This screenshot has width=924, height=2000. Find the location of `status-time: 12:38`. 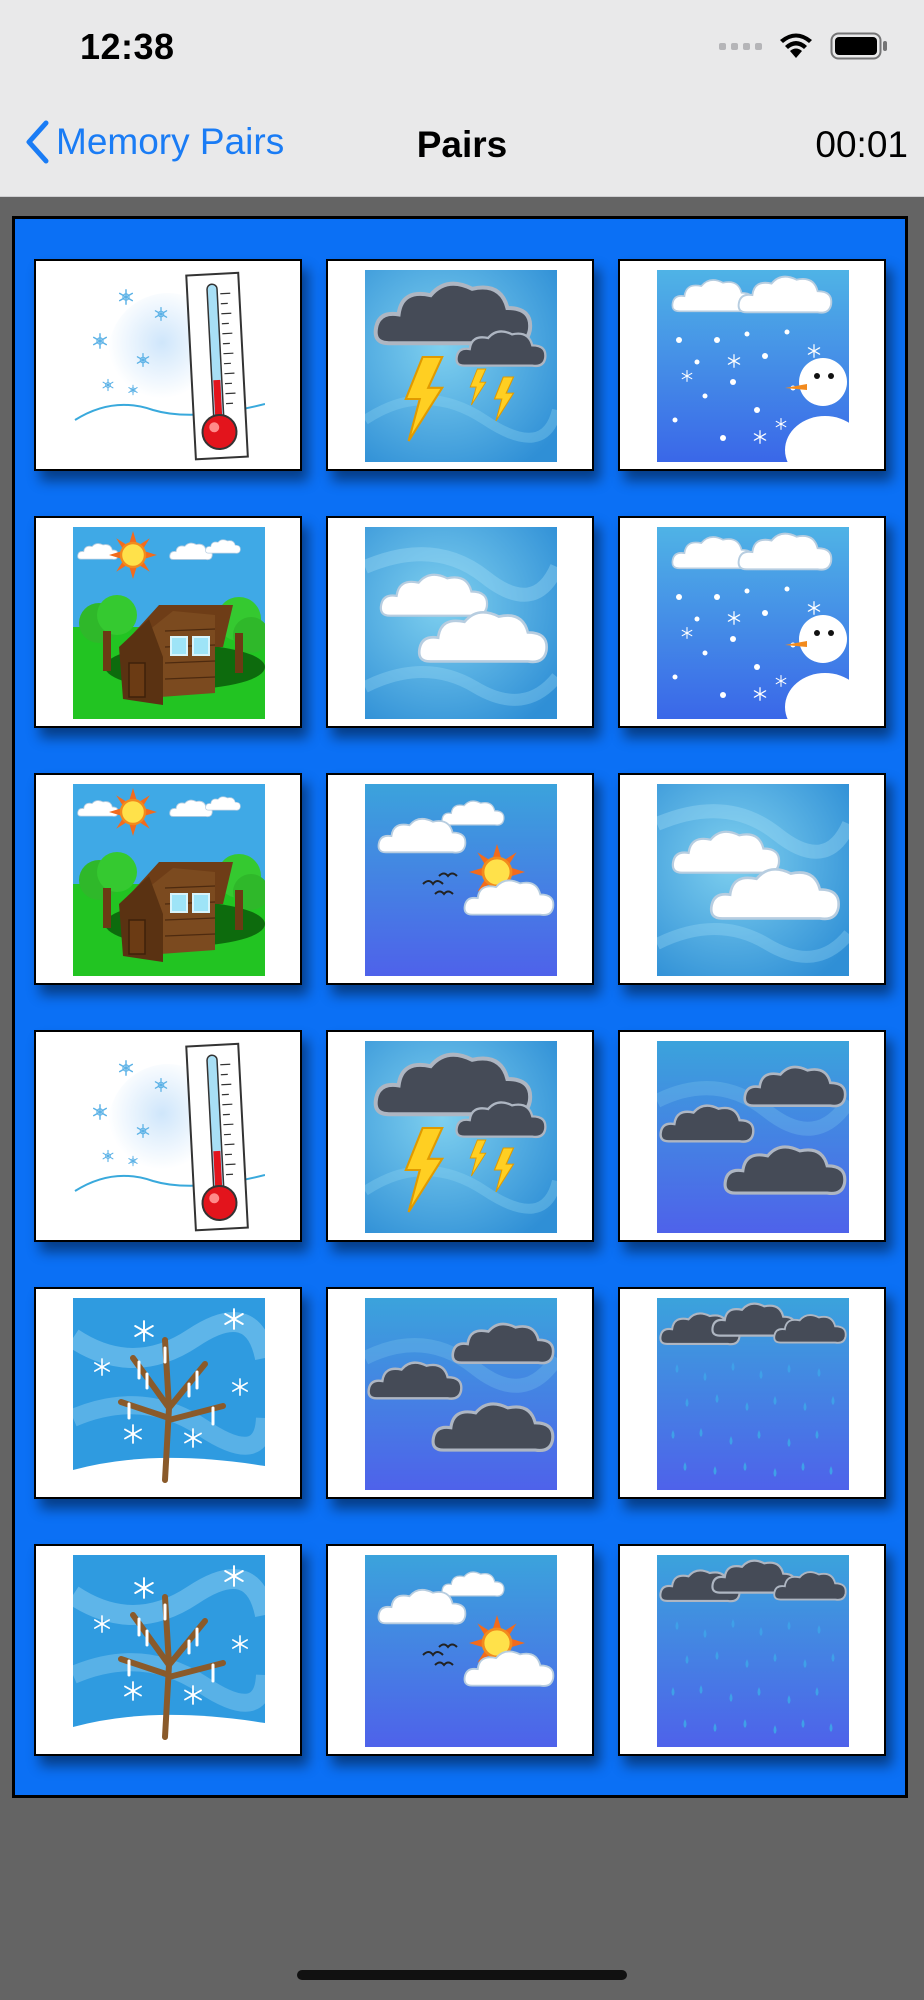

status-time: 12:38 is located at coordinates (127, 46).